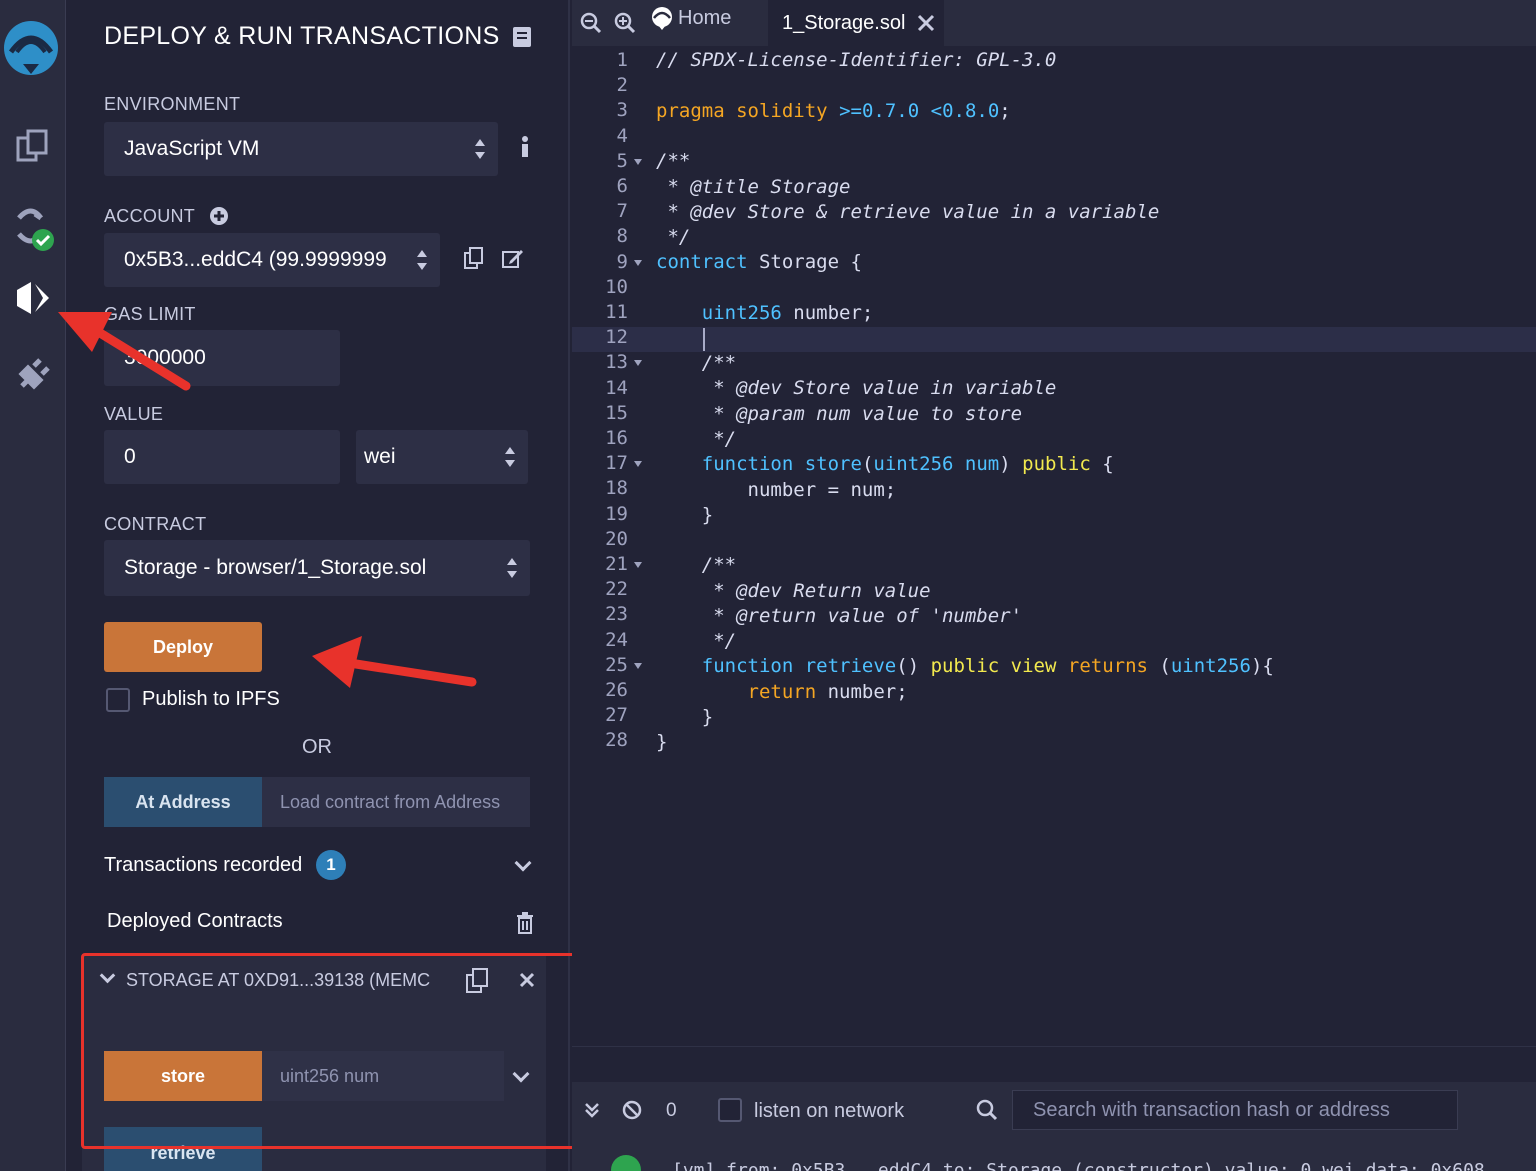  What do you see at coordinates (987, 1112) in the screenshot?
I see `search-icon` at bounding box center [987, 1112].